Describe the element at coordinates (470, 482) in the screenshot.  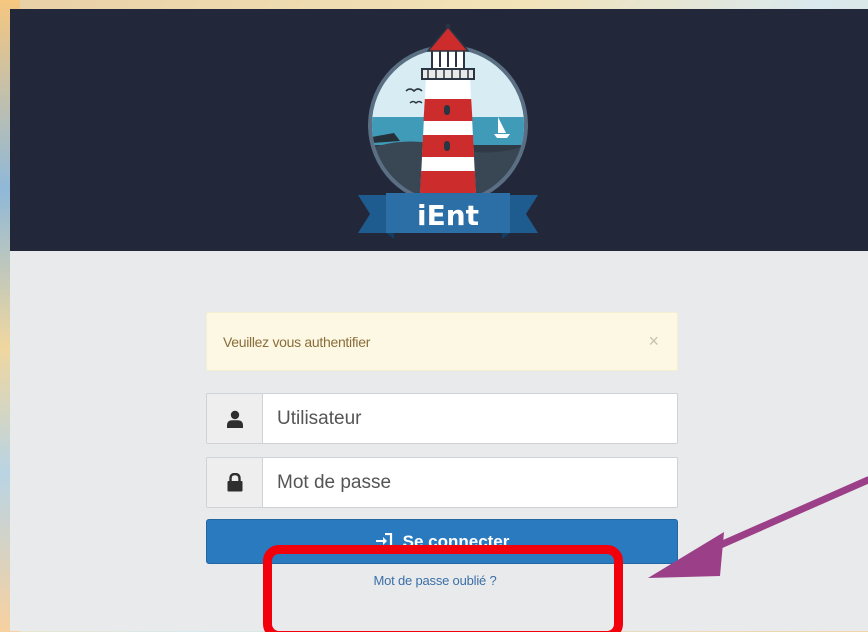
I see `password-input` at that location.